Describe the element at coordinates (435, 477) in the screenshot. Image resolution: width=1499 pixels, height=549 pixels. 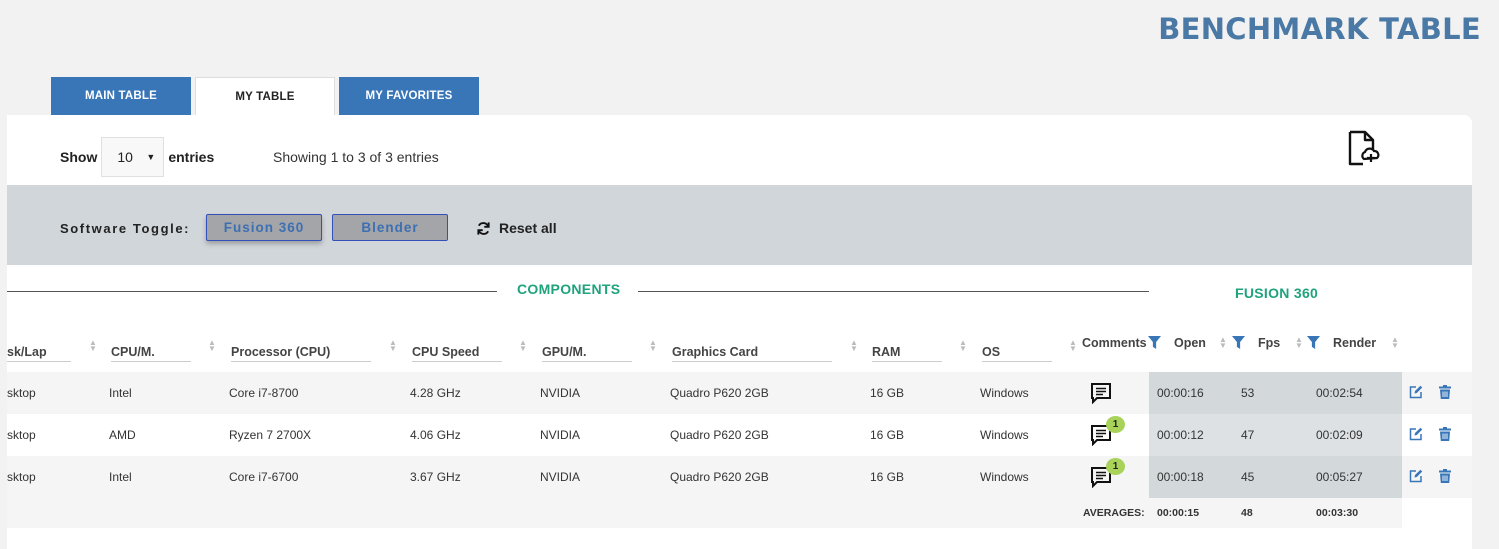
I see `cell-cpu-speed: 3.67 GHz` at that location.